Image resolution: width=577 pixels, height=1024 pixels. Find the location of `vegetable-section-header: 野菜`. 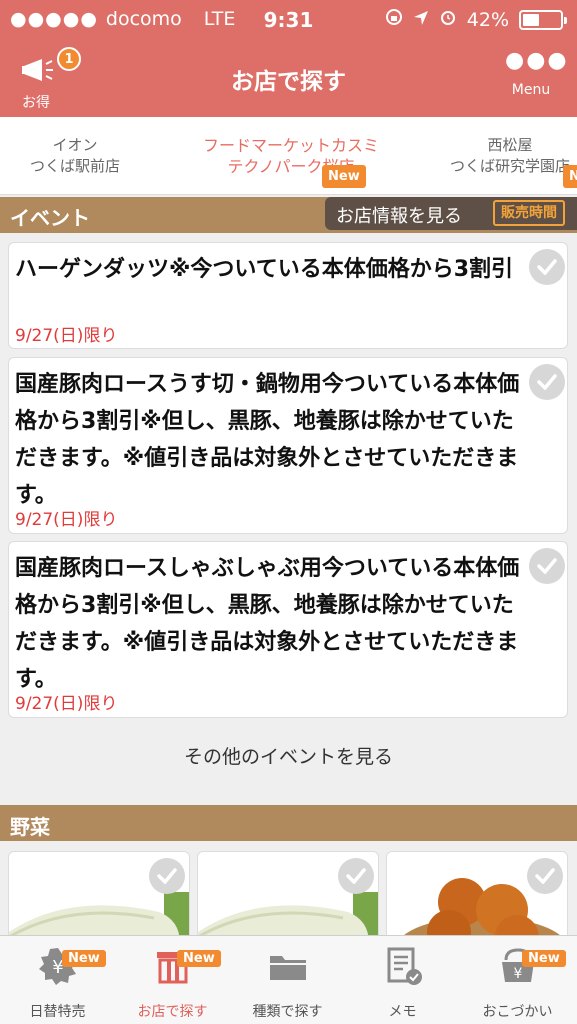

vegetable-section-header: 野菜 is located at coordinates (288, 823).